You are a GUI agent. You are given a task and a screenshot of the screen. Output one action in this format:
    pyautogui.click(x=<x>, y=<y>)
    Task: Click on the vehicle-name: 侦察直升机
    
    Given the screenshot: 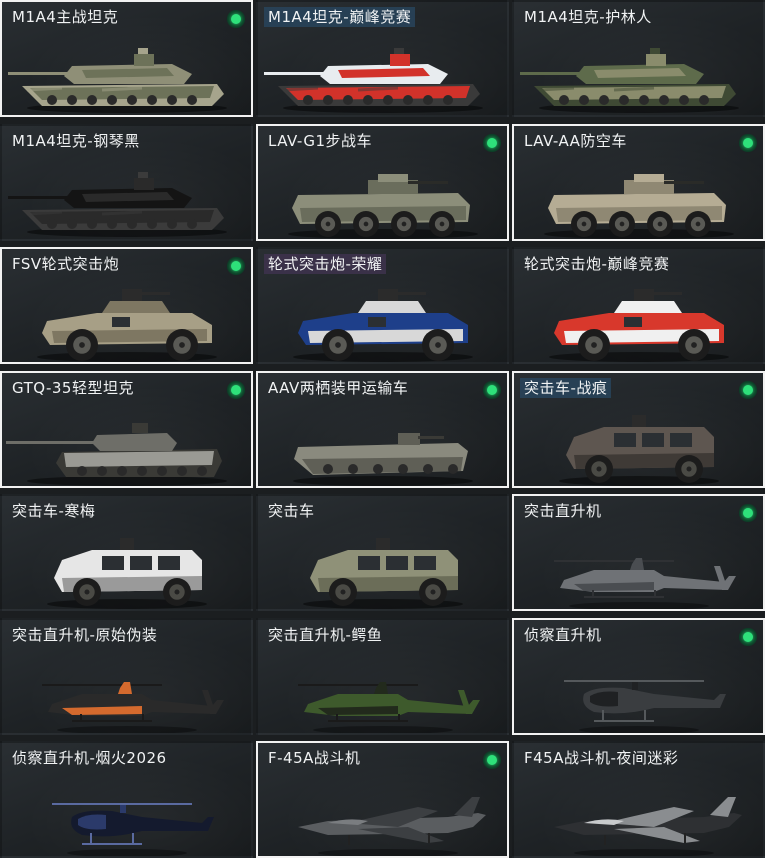 What is the action you would take?
    pyautogui.click(x=563, y=634)
    